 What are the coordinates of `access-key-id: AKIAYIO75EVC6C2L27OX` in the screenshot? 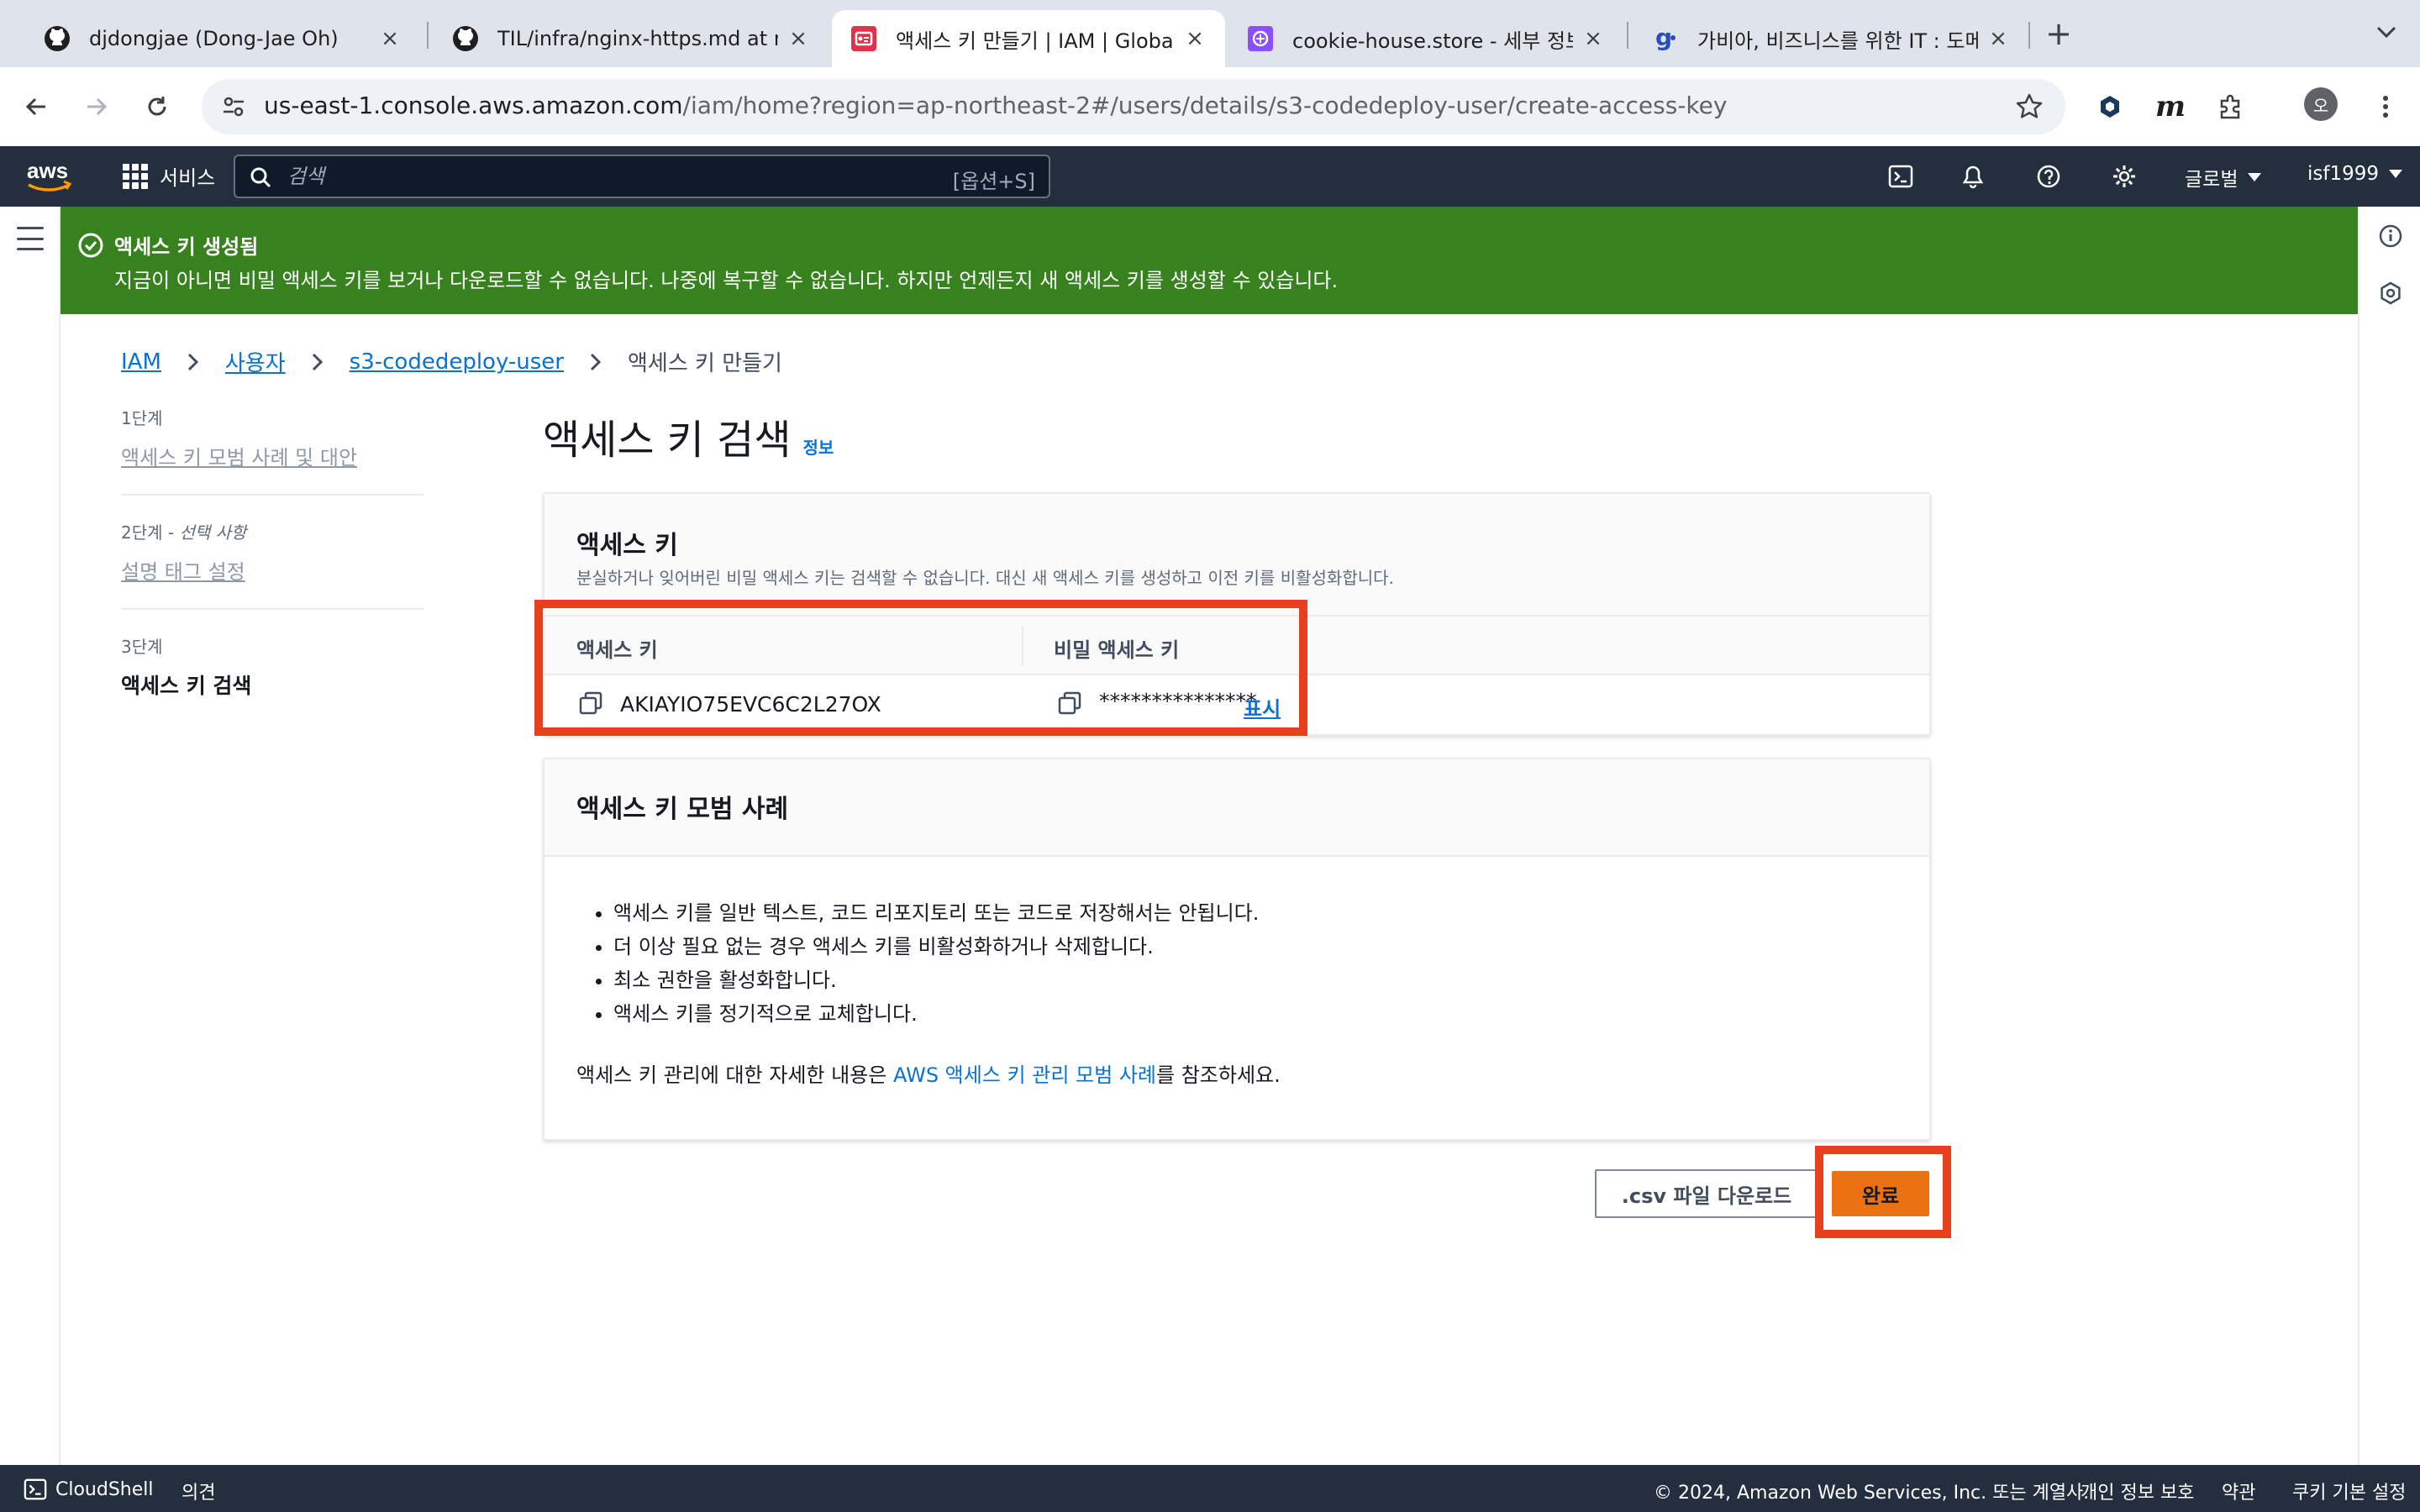 It's located at (750, 704).